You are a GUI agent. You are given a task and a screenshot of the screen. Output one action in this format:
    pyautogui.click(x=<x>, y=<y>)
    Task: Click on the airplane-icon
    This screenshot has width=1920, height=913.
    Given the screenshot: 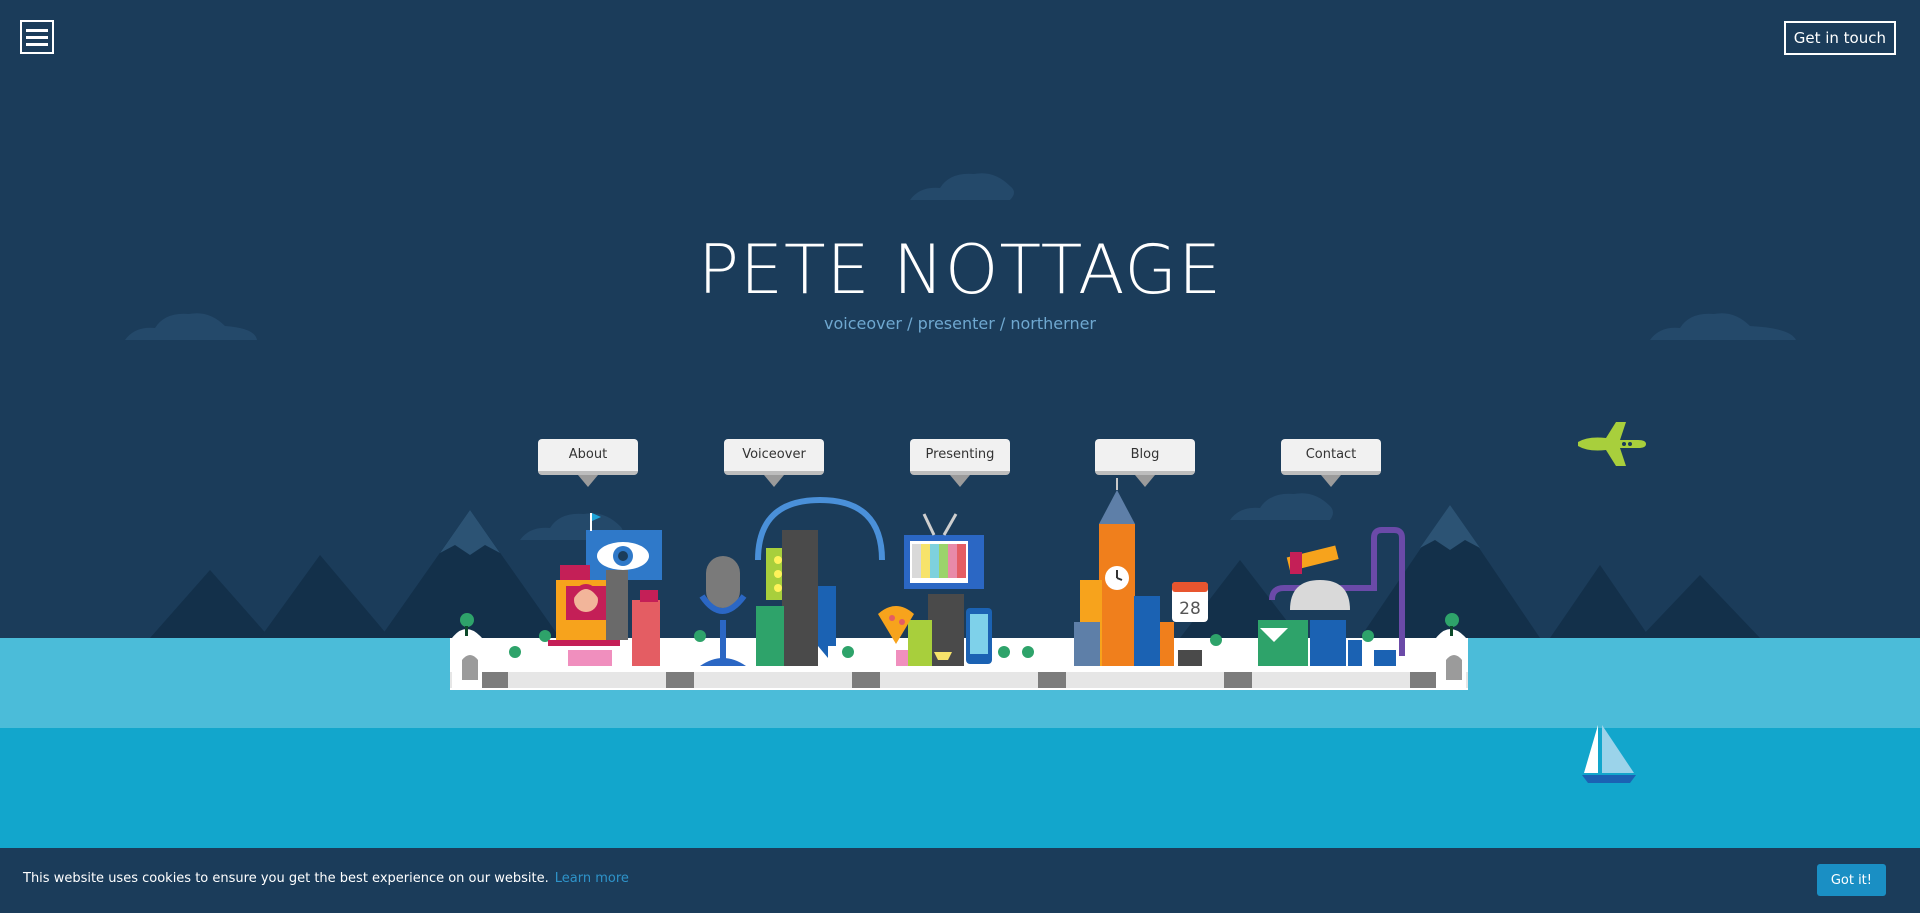 What is the action you would take?
    pyautogui.click(x=1612, y=444)
    